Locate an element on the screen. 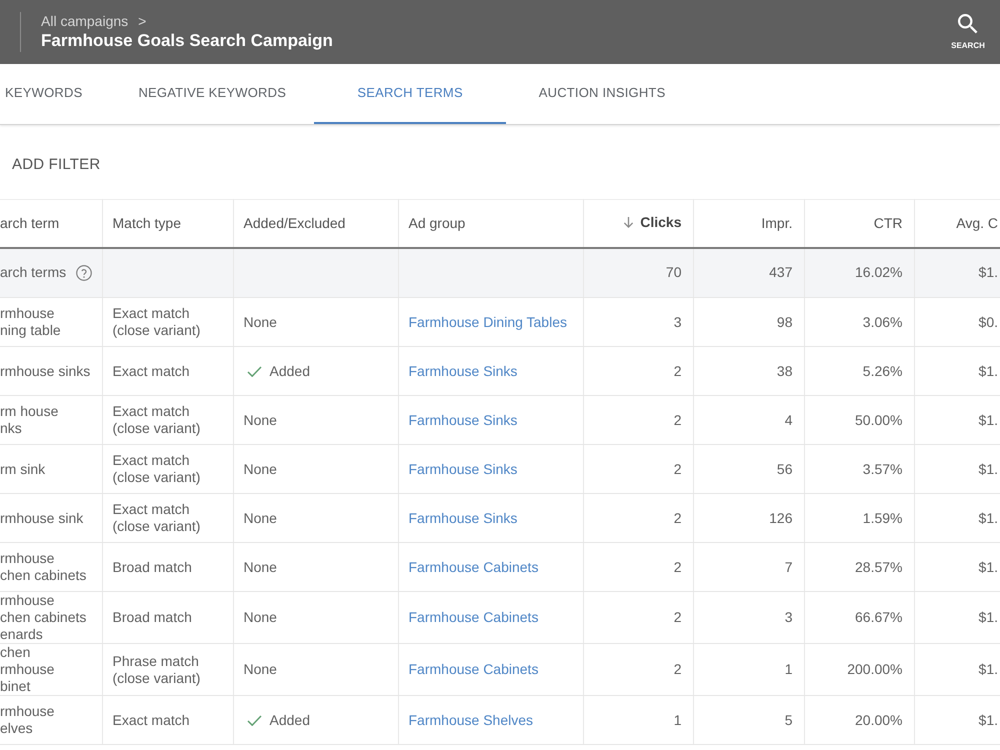 Image resolution: width=1000 pixels, height=750 pixels. add-filter-button: ADD FILTER is located at coordinates (56, 165).